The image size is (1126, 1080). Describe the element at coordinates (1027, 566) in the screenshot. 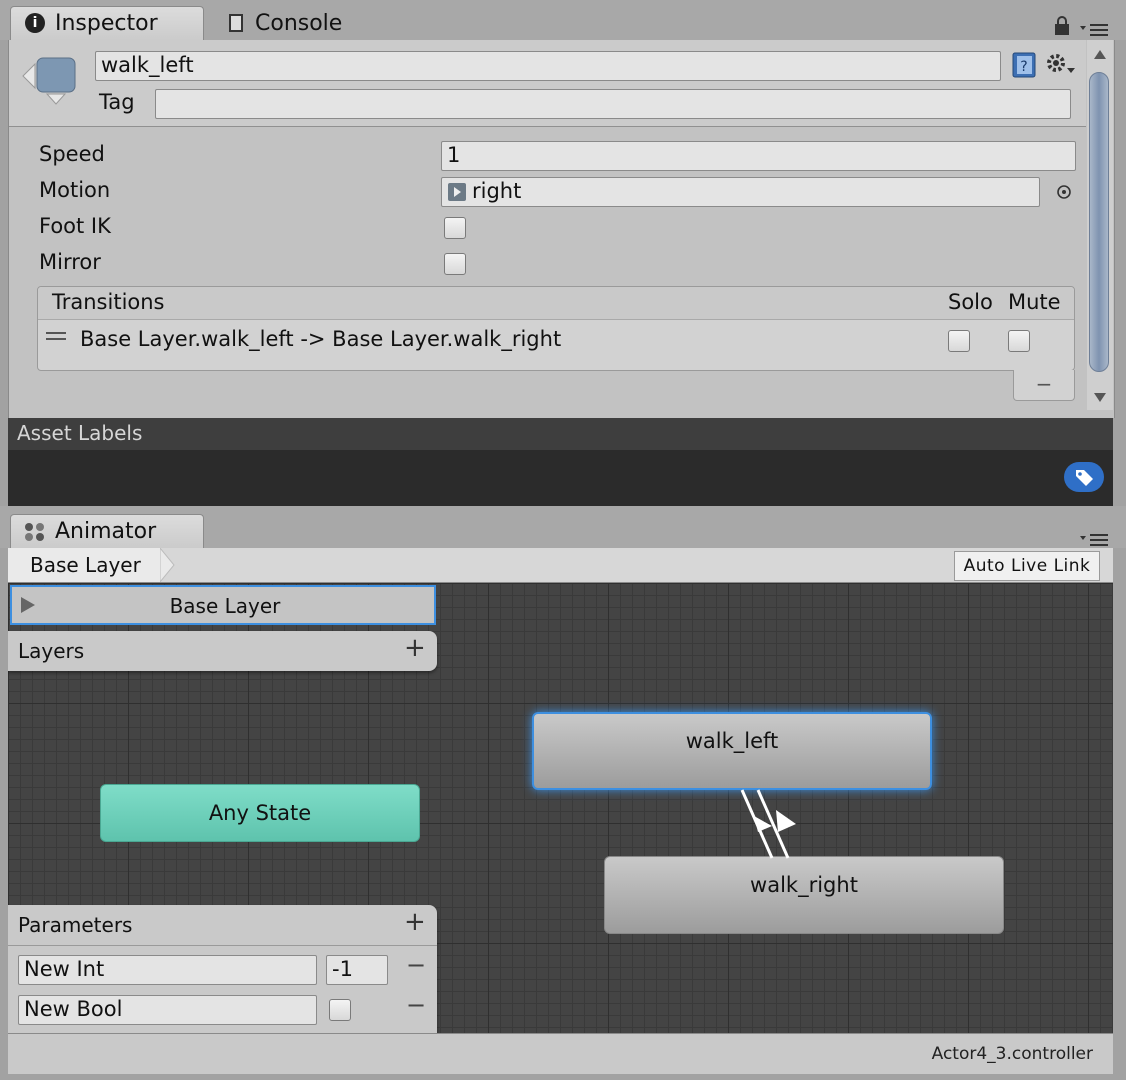

I see `auto-live-link-button: Auto Live Link` at that location.